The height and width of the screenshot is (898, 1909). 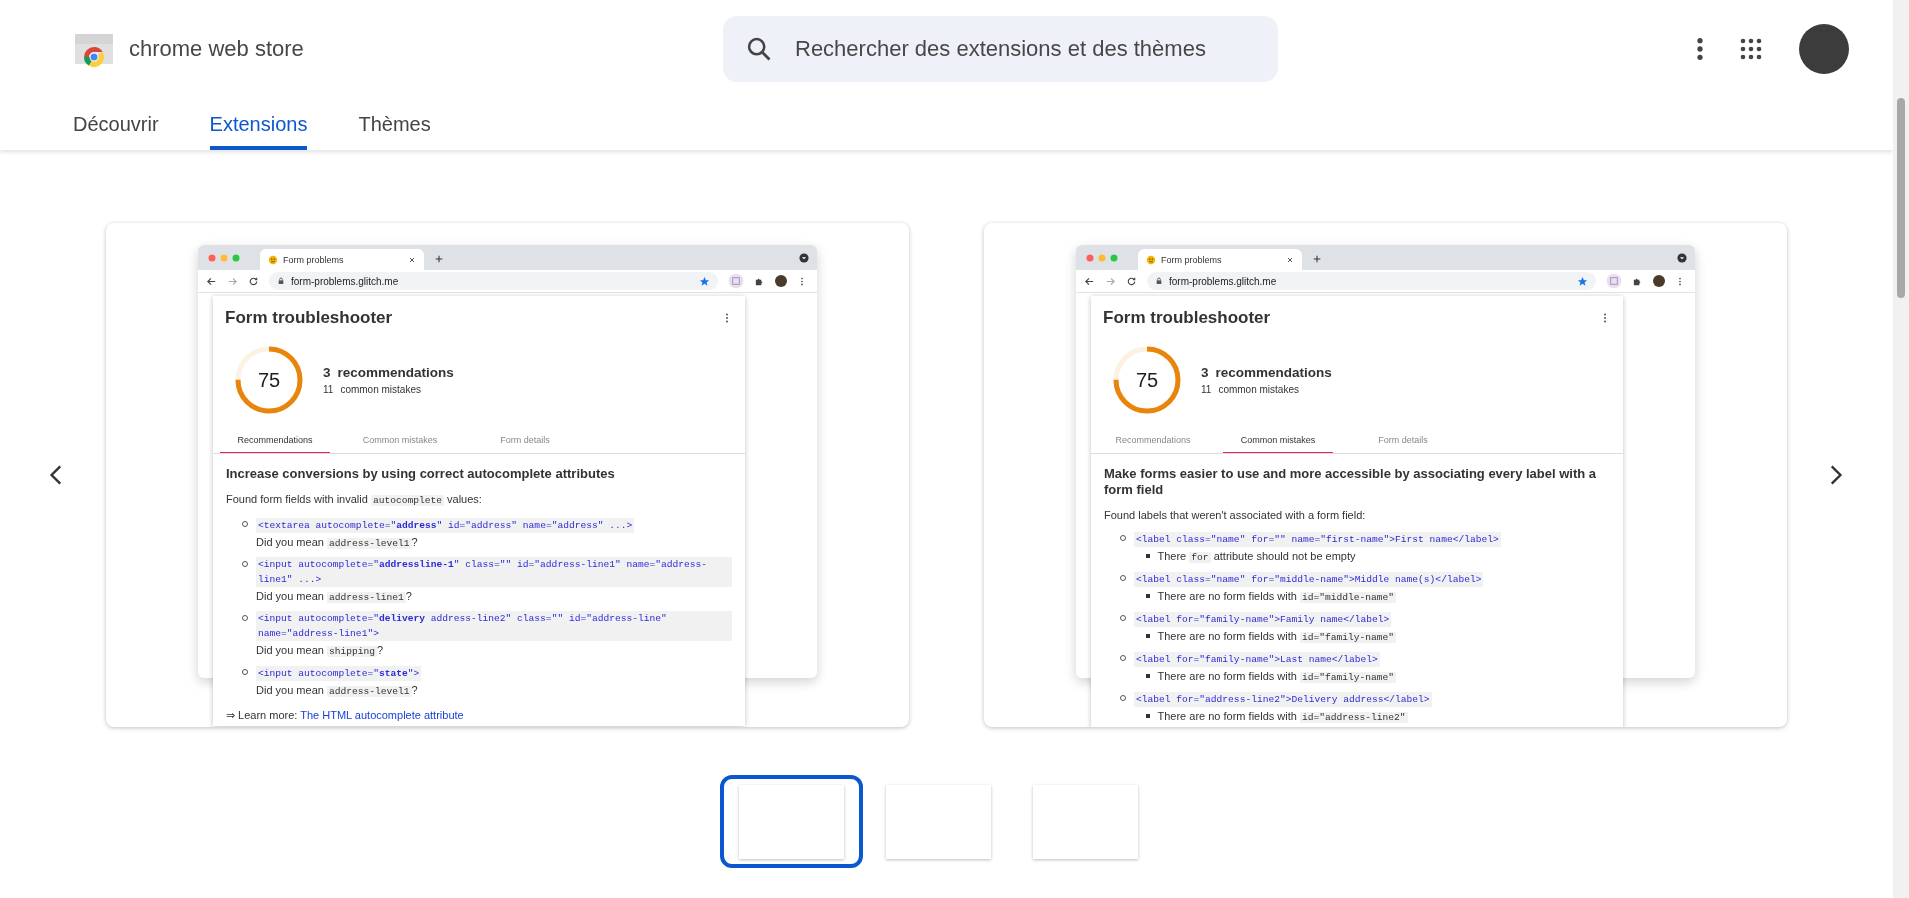 What do you see at coordinates (216, 49) in the screenshot?
I see `store-name: chrome web store` at bounding box center [216, 49].